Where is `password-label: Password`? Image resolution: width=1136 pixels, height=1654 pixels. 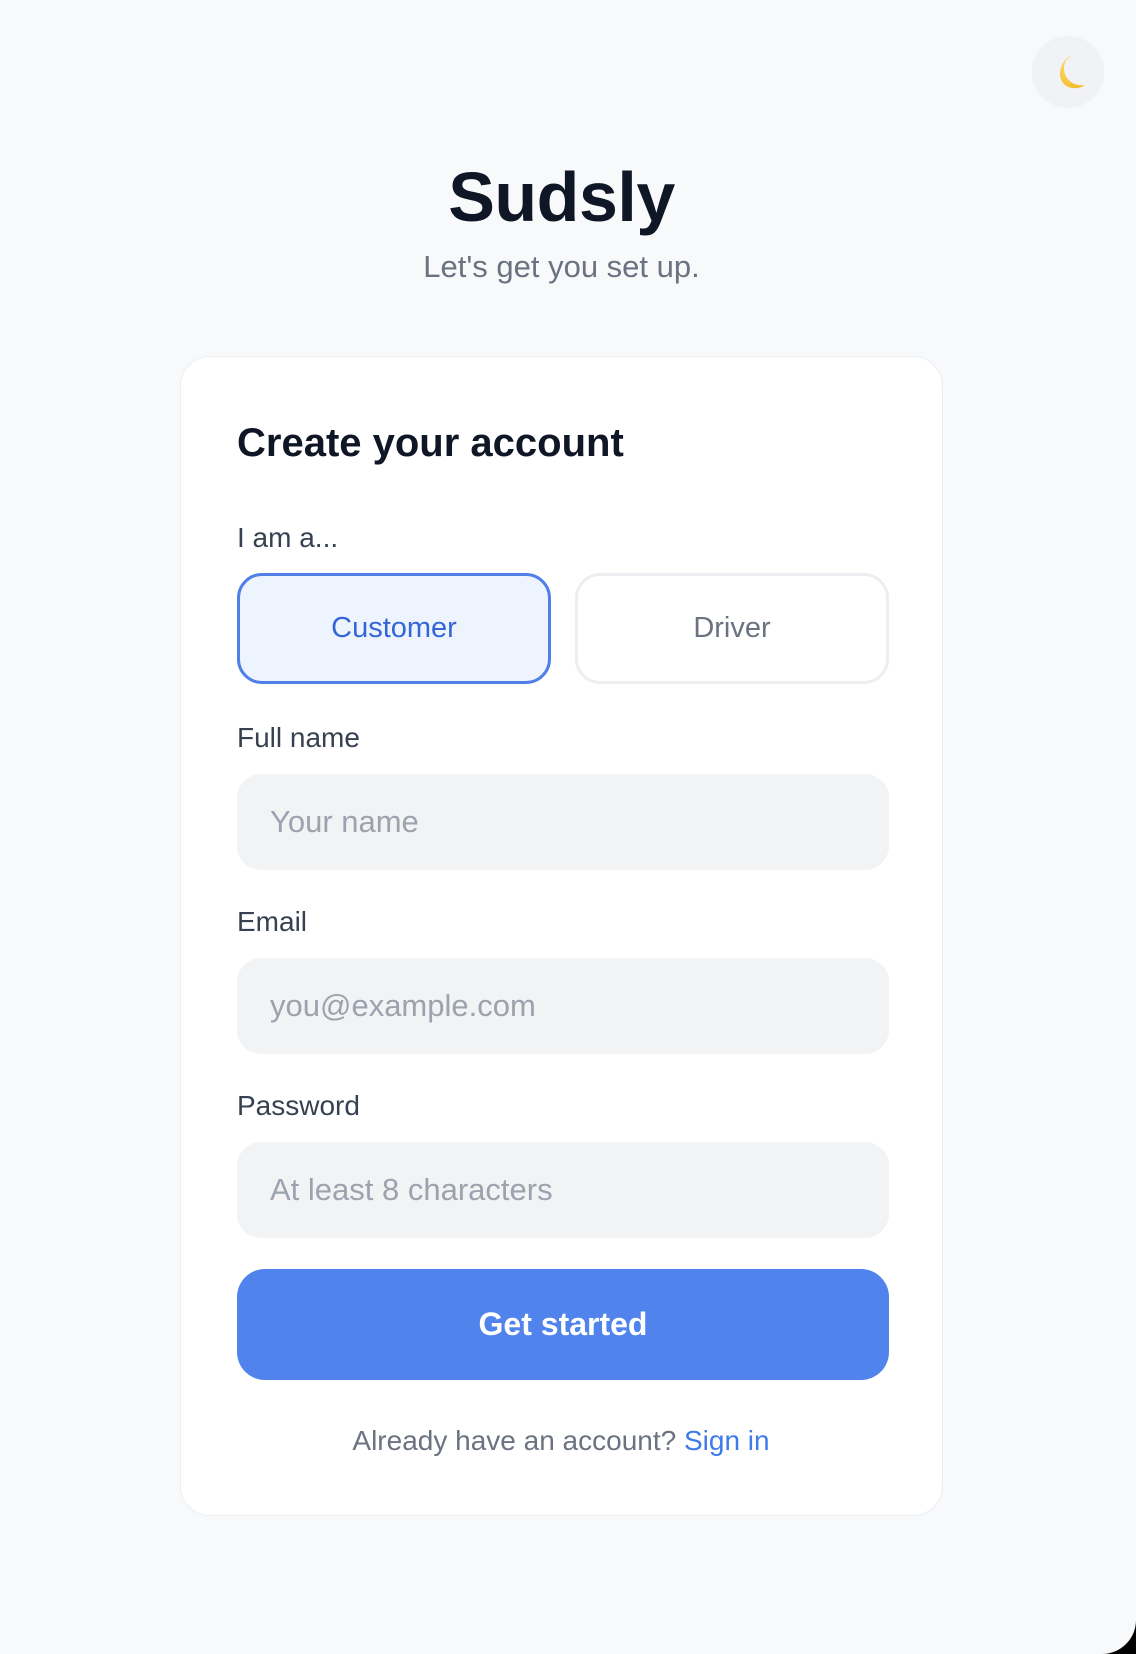 password-label: Password is located at coordinates (298, 1105).